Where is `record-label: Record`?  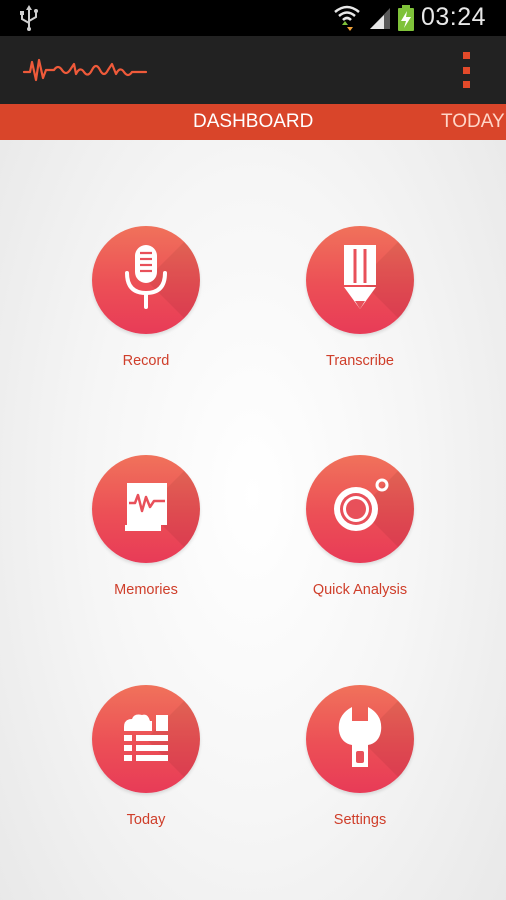
record-label: Record is located at coordinates (146, 361).